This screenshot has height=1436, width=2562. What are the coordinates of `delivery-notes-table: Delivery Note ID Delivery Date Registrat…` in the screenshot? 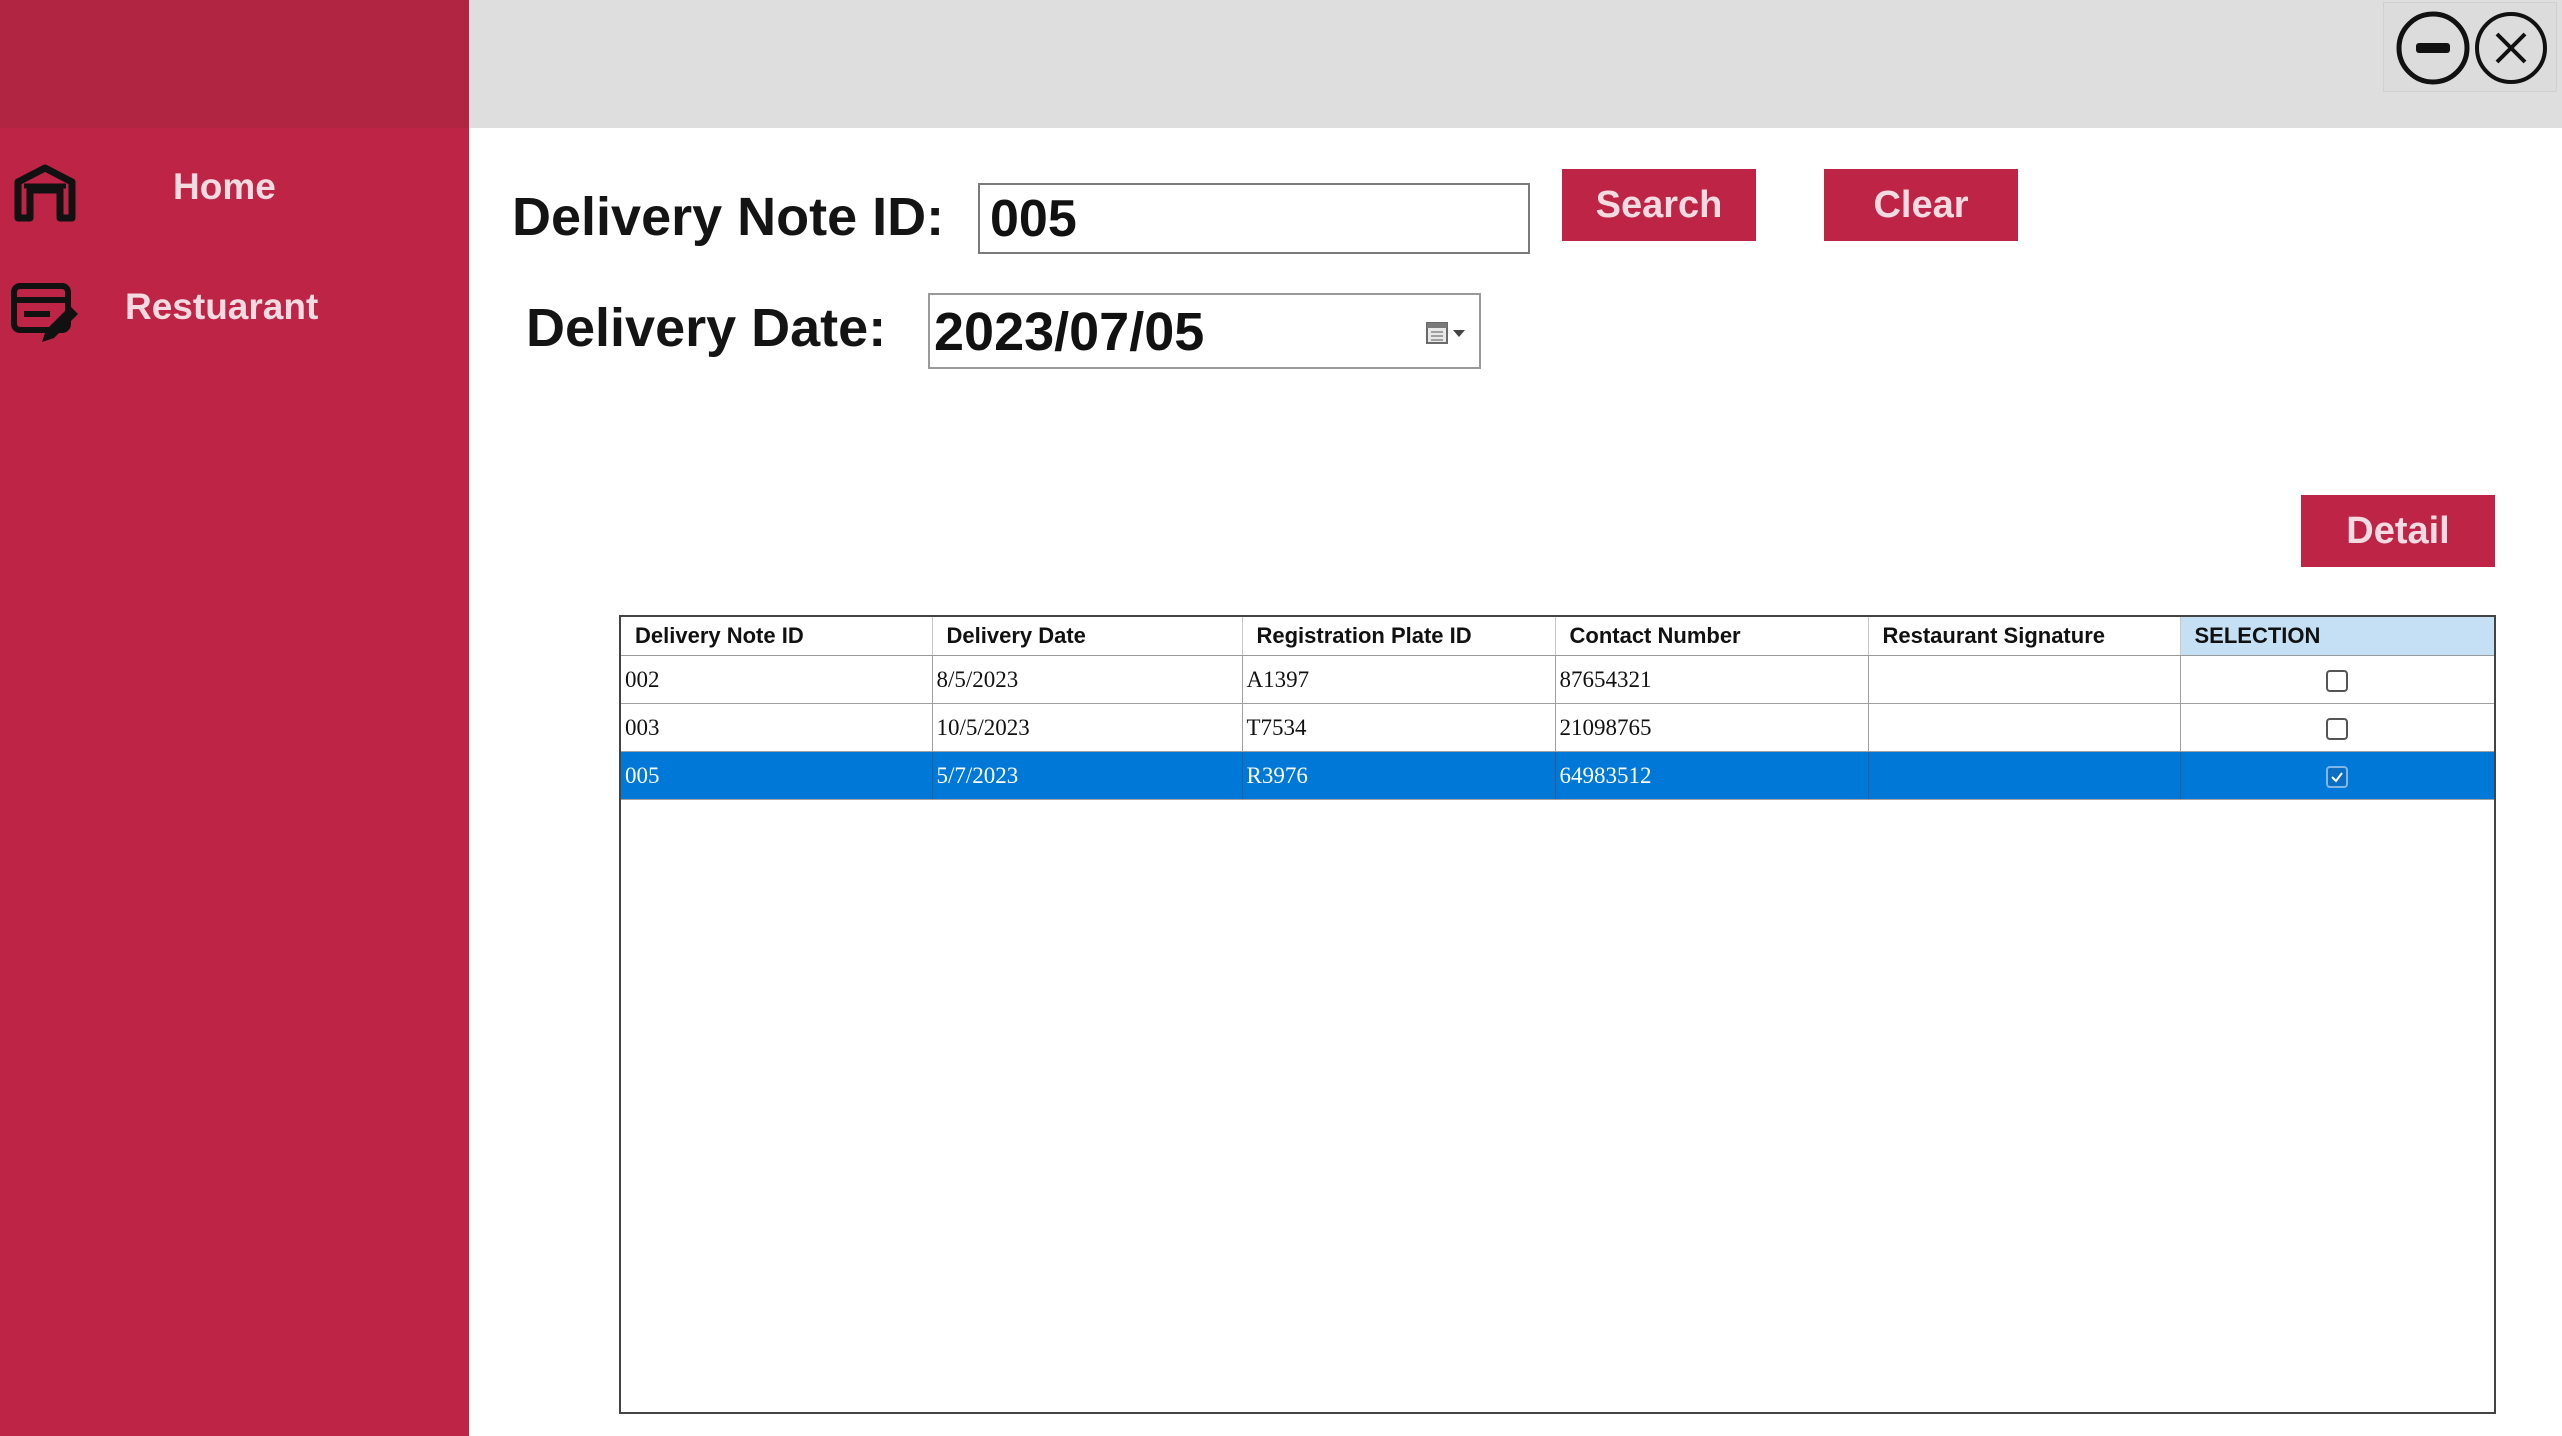 It's located at (1557, 708).